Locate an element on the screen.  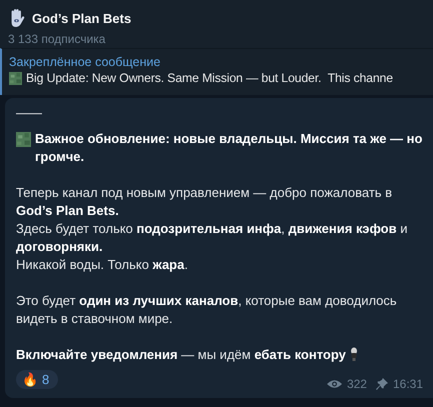
pin-icon is located at coordinates (382, 384).